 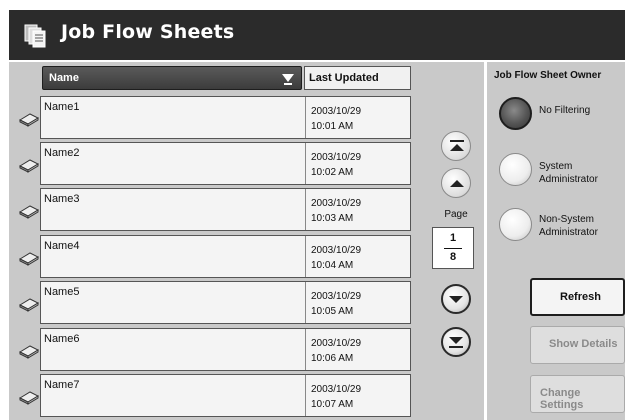 What do you see at coordinates (336, 119) in the screenshot?
I see `row-last-updated: 2003/10/29 10:01 AM` at bounding box center [336, 119].